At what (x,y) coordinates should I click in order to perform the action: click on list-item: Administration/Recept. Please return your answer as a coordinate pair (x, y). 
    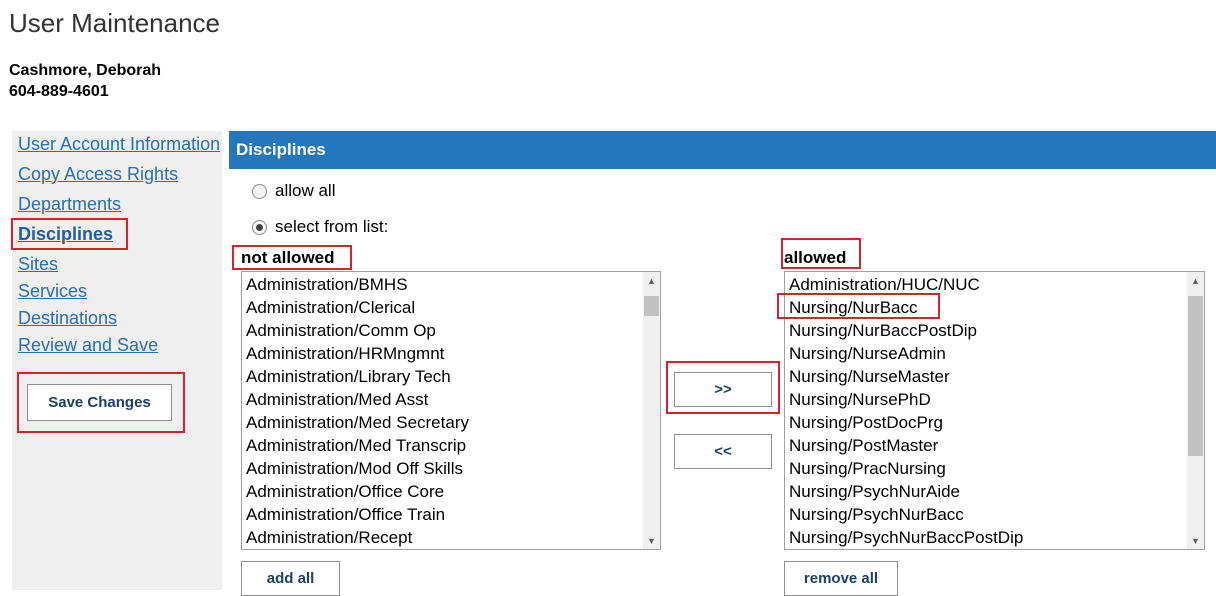
    Looking at the image, I should click on (442, 537).